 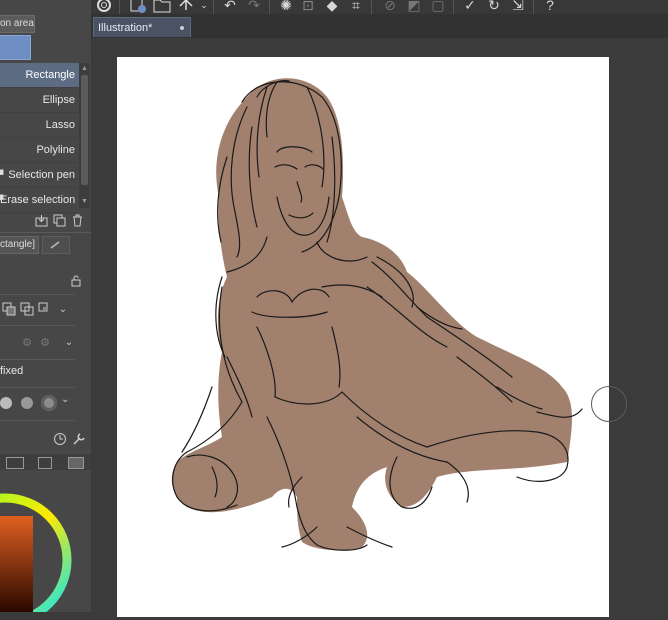 What do you see at coordinates (15, 47) in the screenshot?
I see `sub-tool-group-button` at bounding box center [15, 47].